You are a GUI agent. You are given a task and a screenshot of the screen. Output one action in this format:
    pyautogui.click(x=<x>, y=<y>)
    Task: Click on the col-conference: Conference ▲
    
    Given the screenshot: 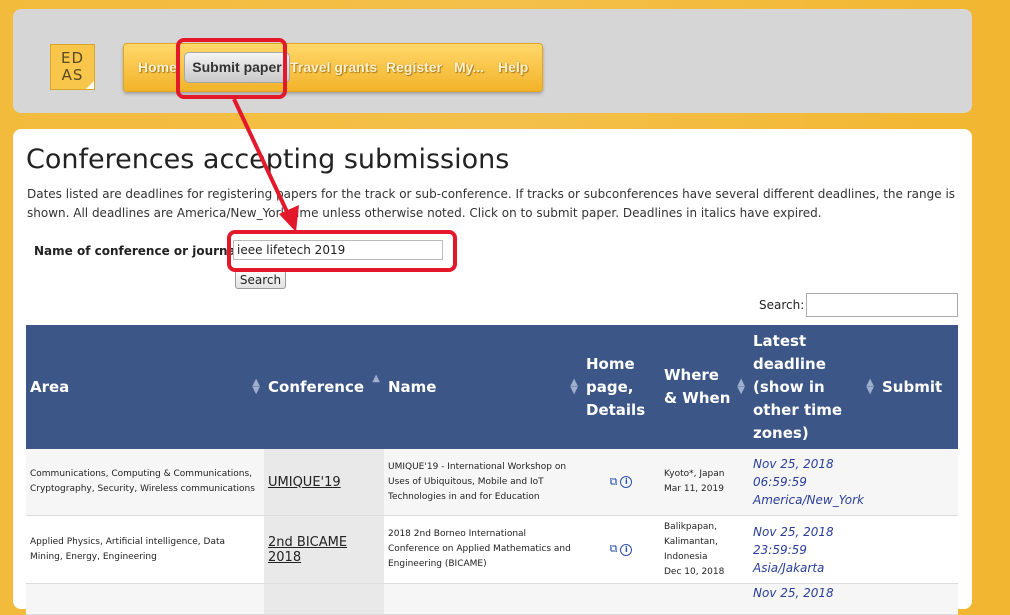 What is the action you would take?
    pyautogui.click(x=324, y=387)
    